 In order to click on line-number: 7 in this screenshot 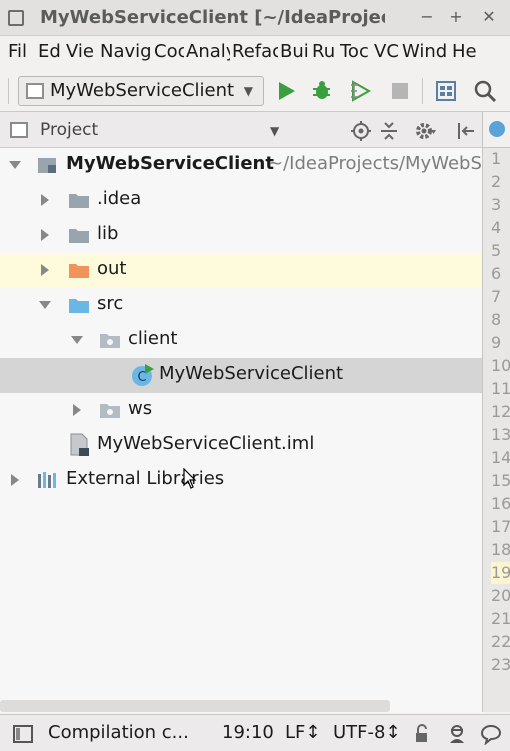, I will do `click(496, 296)`.